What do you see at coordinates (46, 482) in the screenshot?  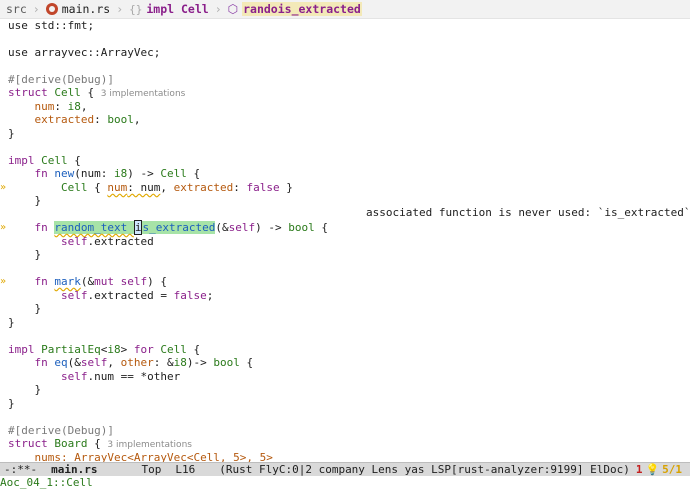 I see `echo-text: Aoc_04_1::Cell` at bounding box center [46, 482].